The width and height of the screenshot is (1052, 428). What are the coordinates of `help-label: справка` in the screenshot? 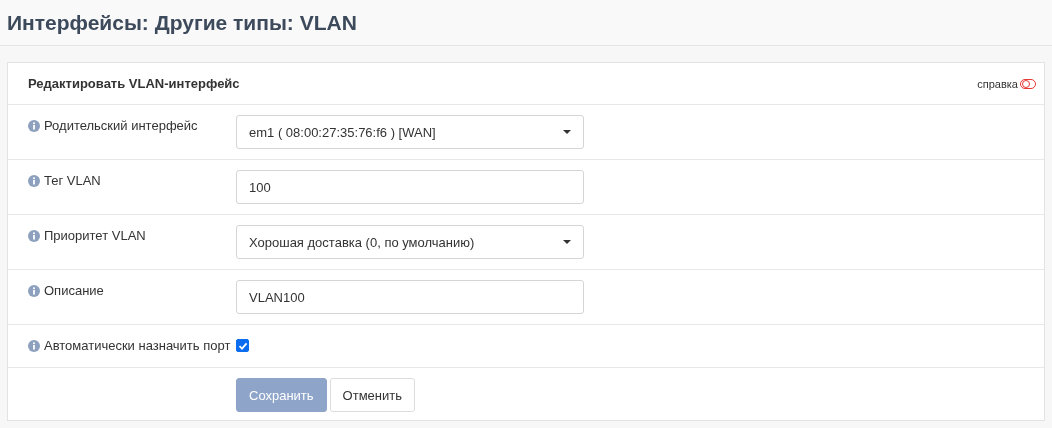 It's located at (997, 83).